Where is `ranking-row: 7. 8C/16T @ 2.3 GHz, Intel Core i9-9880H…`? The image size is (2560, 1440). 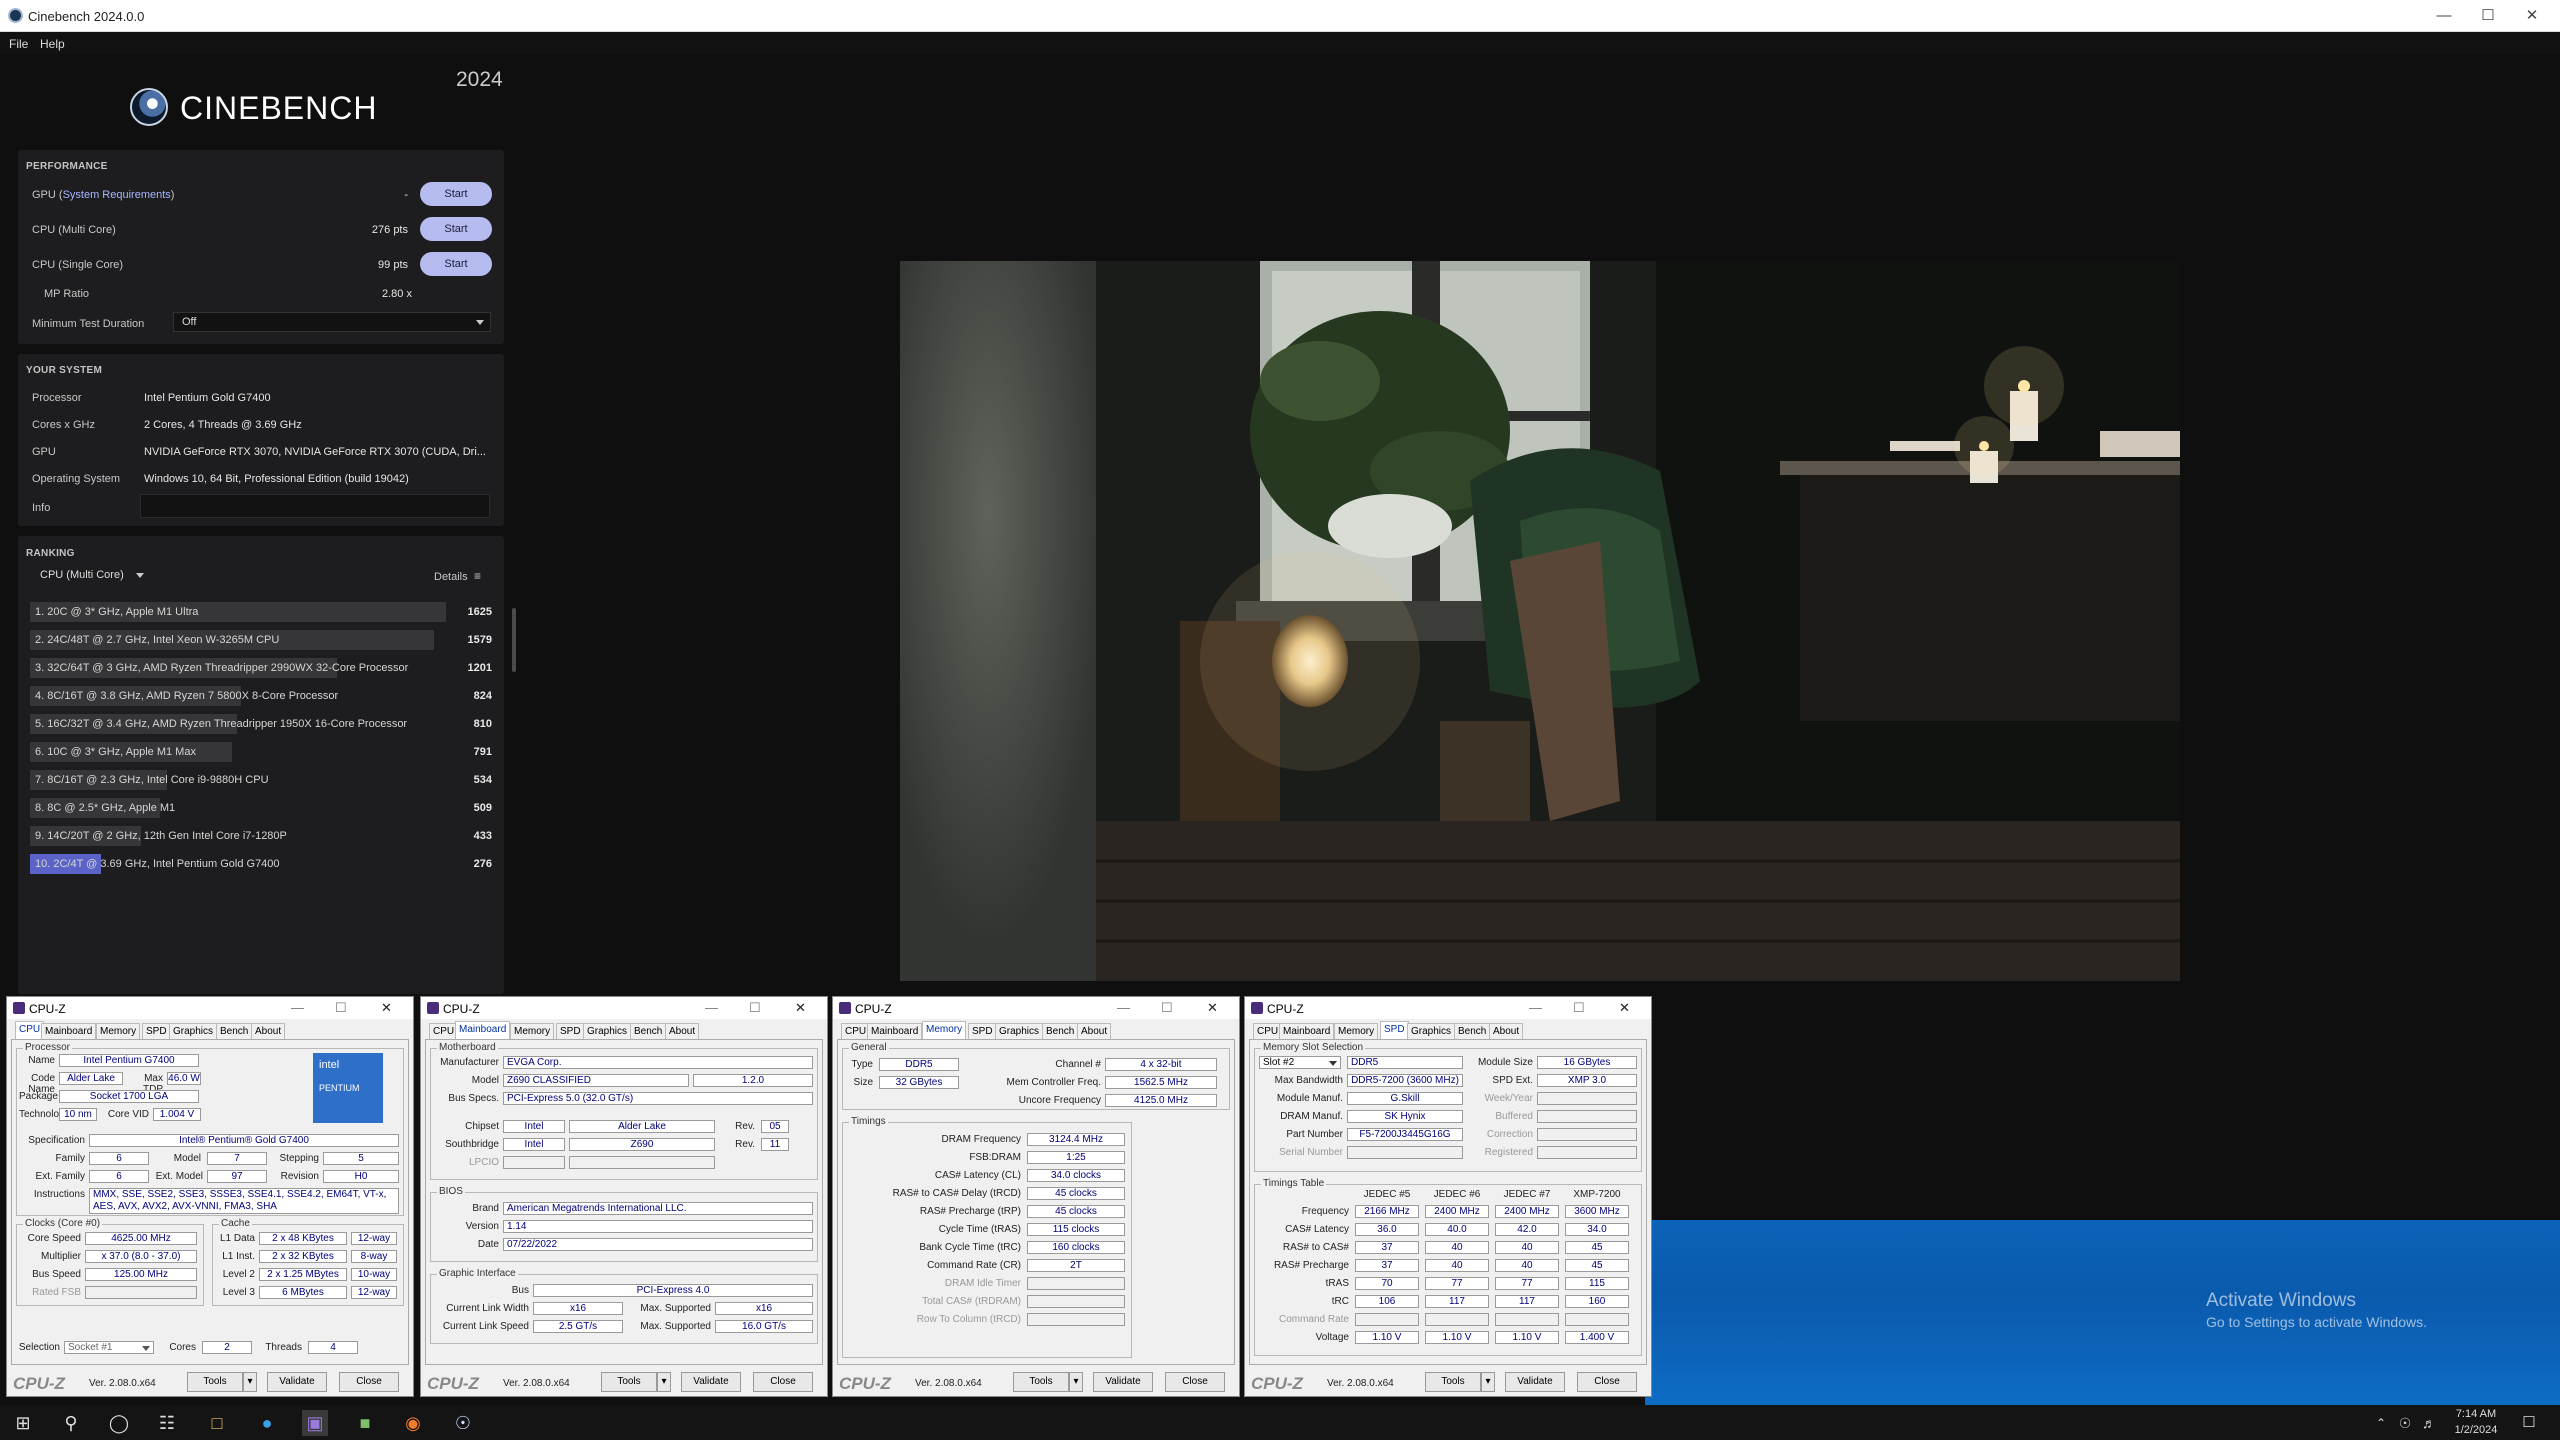 ranking-row: 7. 8C/16T @ 2.3 GHz, Intel Core i9-9880H… is located at coordinates (261, 780).